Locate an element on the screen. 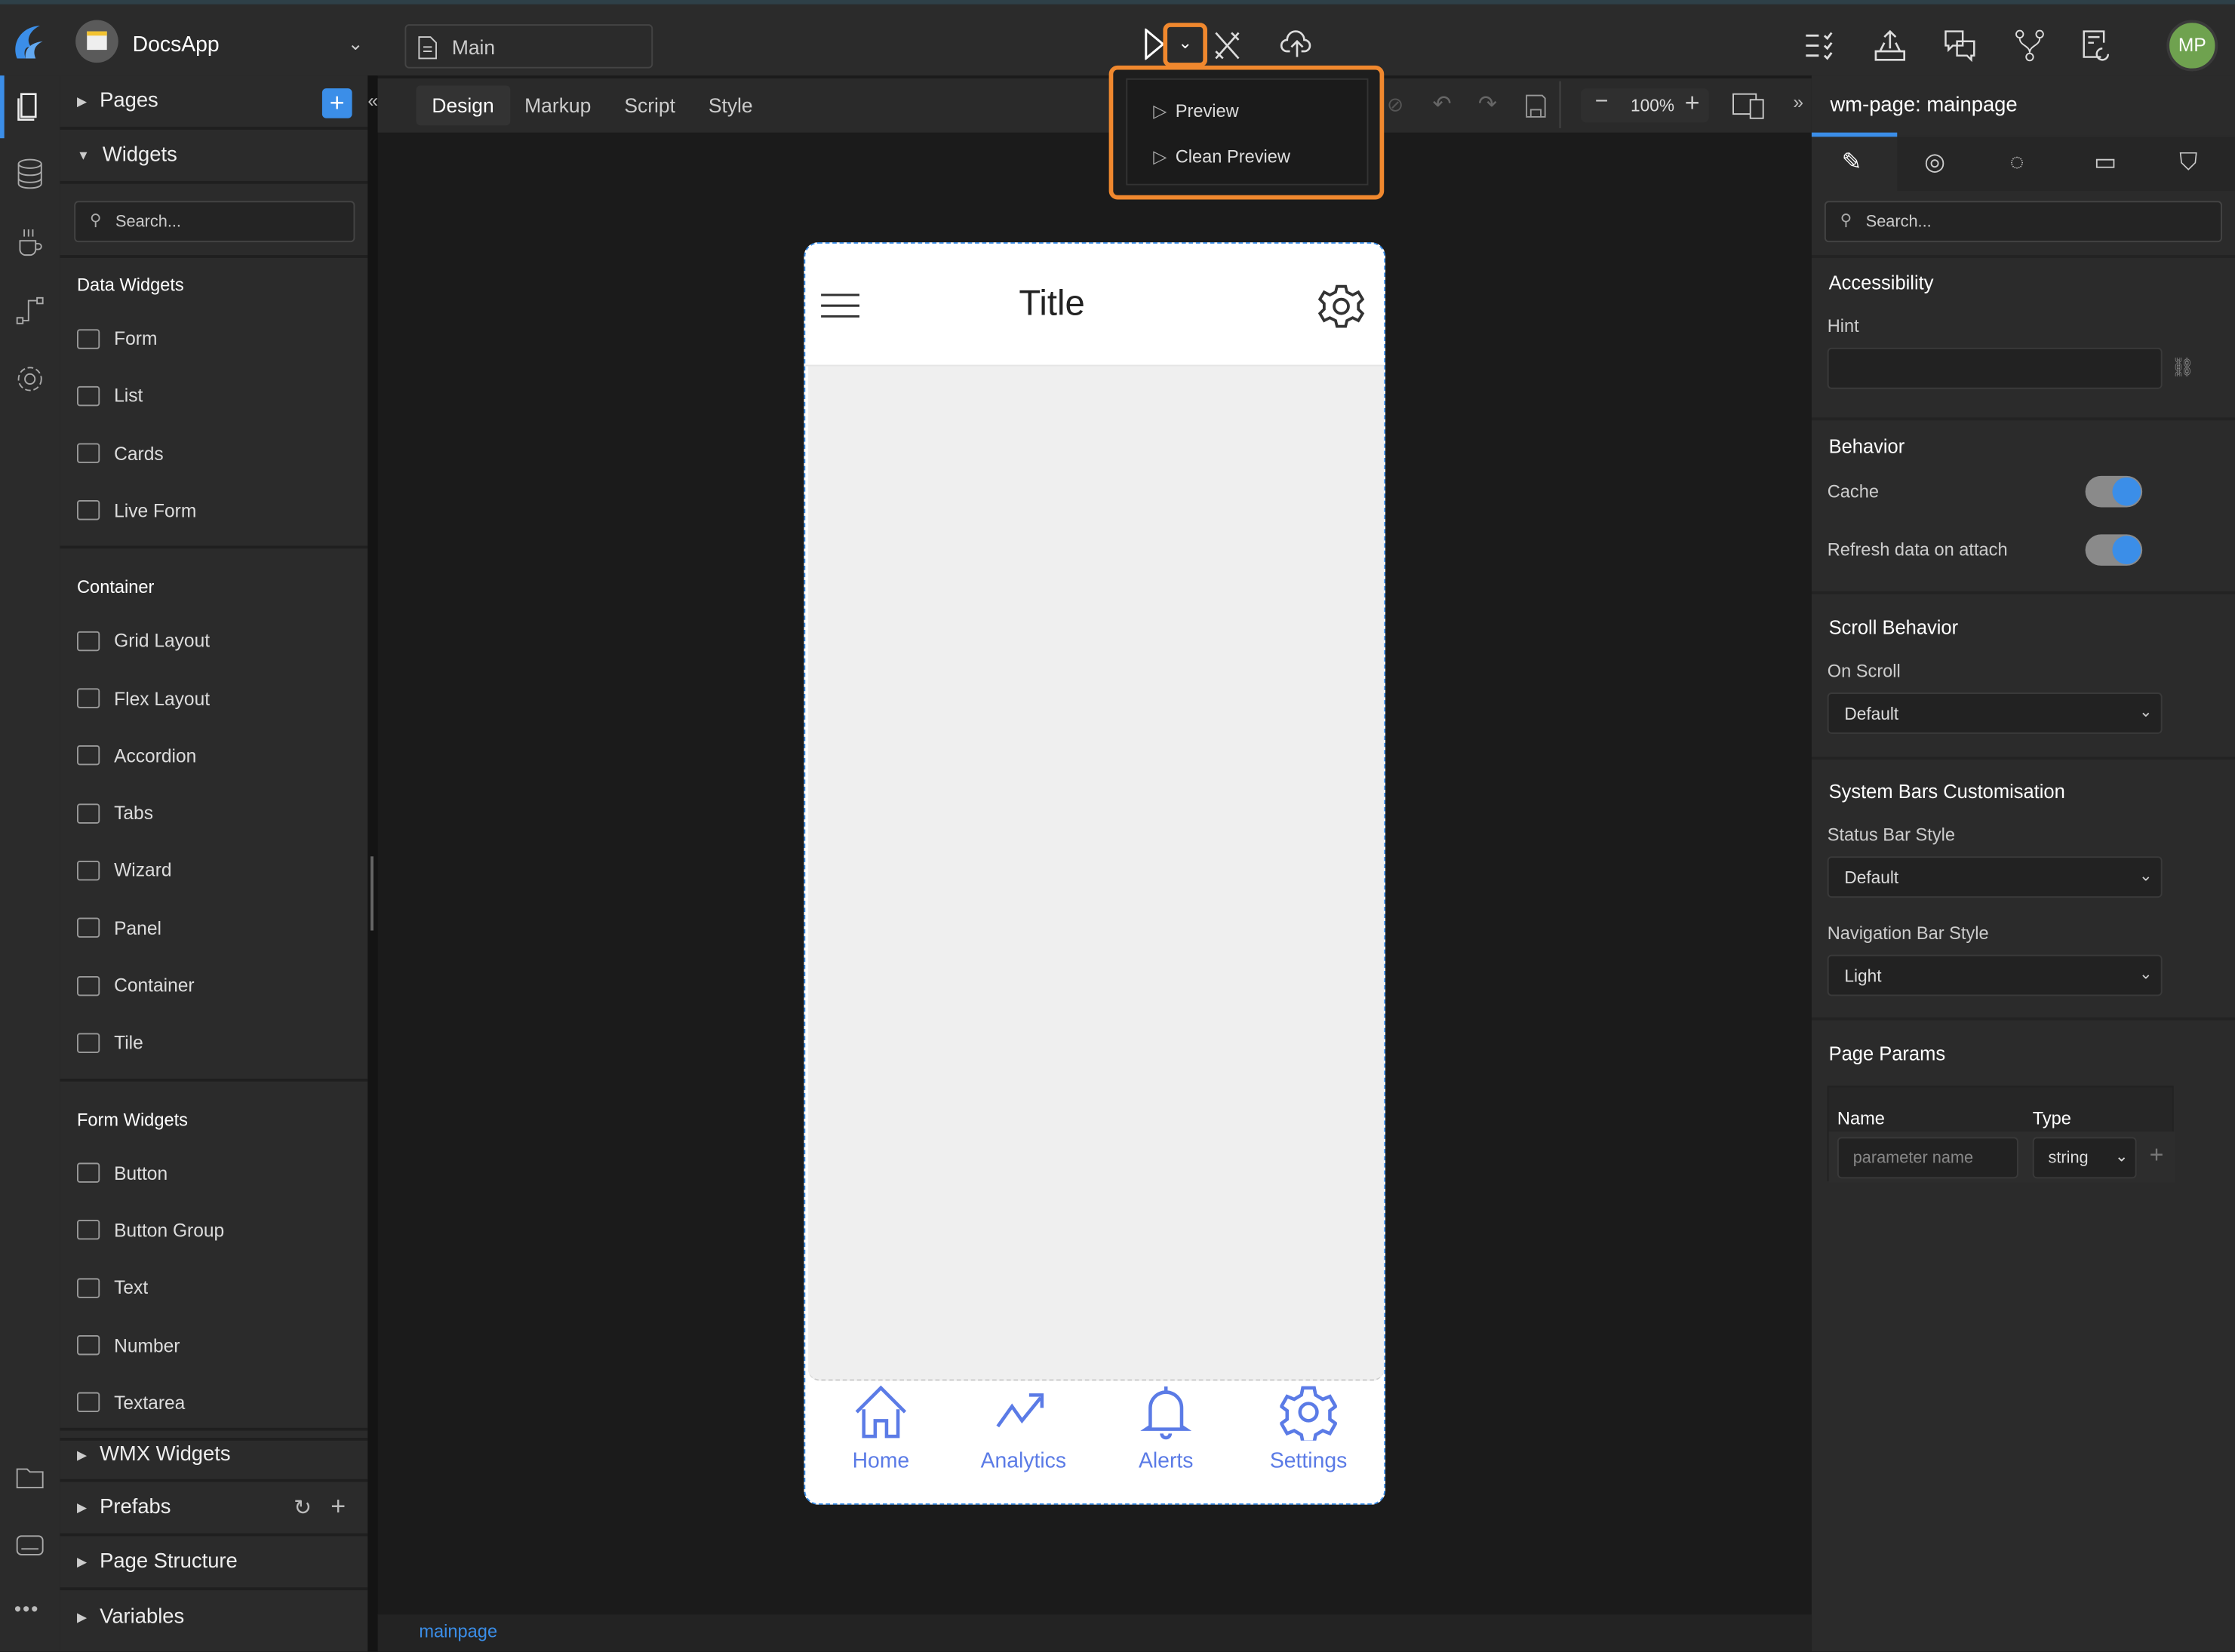 Image resolution: width=2235 pixels, height=1652 pixels. undo-icon: ↶ is located at coordinates (1441, 104).